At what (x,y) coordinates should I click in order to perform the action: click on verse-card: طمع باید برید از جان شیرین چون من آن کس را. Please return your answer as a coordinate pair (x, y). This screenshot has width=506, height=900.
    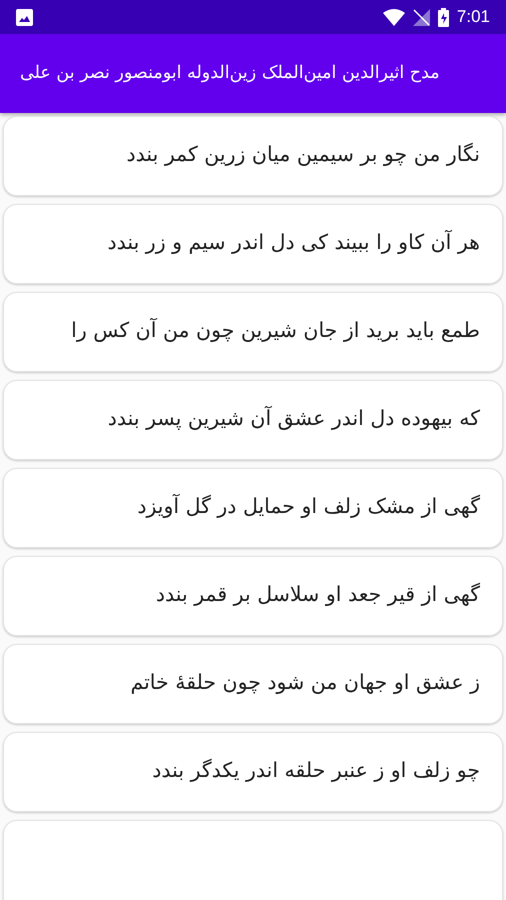
    Looking at the image, I should click on (253, 332).